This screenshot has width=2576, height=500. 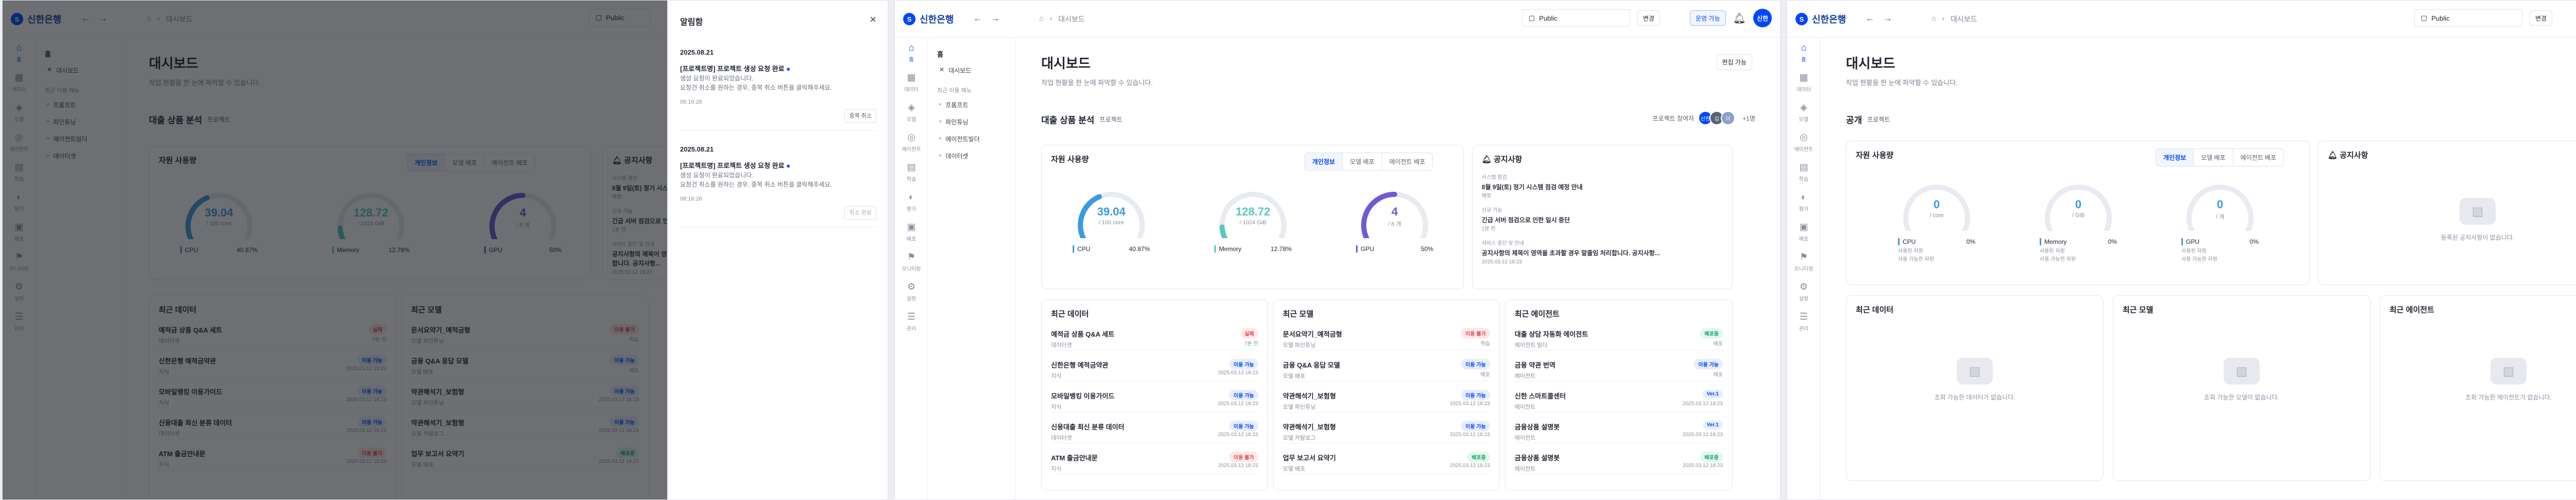 What do you see at coordinates (971, 155) in the screenshot?
I see `submenu-item: ▫데이터셋` at bounding box center [971, 155].